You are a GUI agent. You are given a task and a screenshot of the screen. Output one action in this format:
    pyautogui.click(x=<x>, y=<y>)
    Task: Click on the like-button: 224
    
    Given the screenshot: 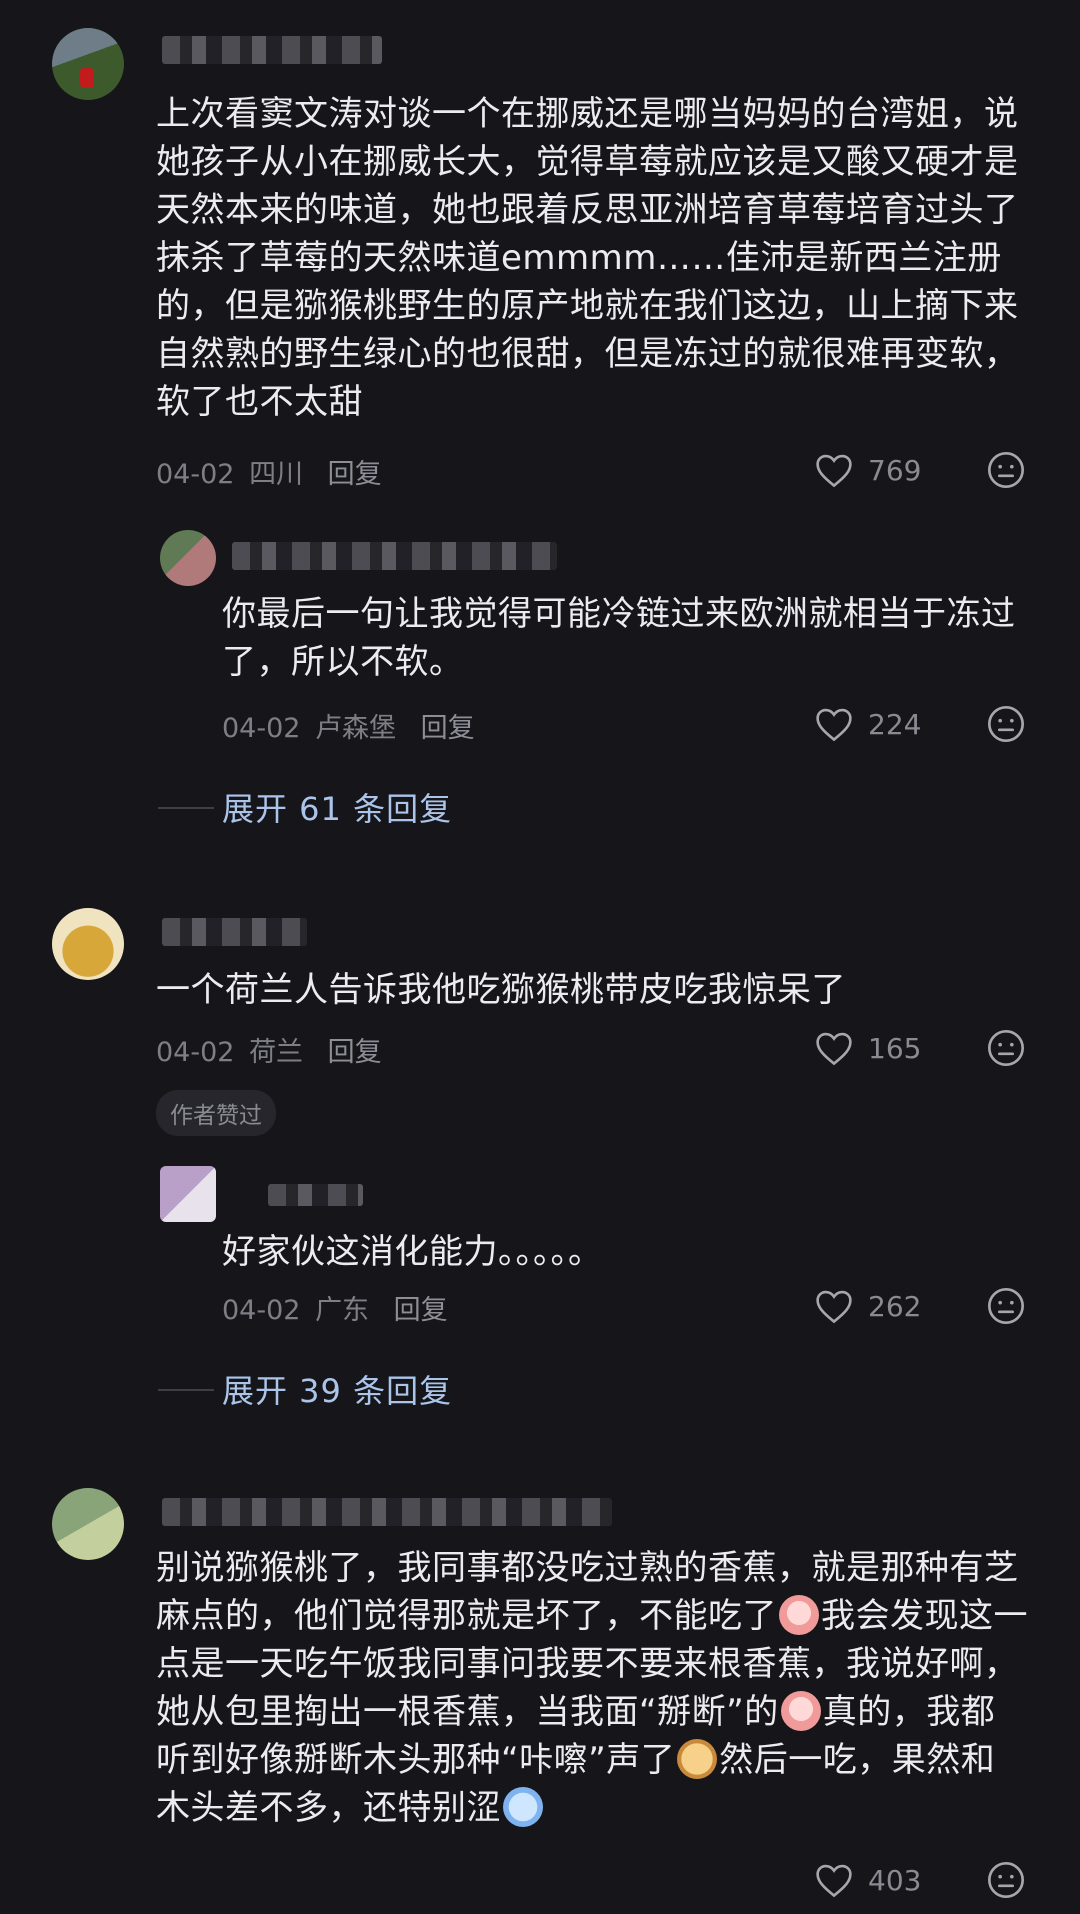 What is the action you would take?
    pyautogui.click(x=867, y=724)
    